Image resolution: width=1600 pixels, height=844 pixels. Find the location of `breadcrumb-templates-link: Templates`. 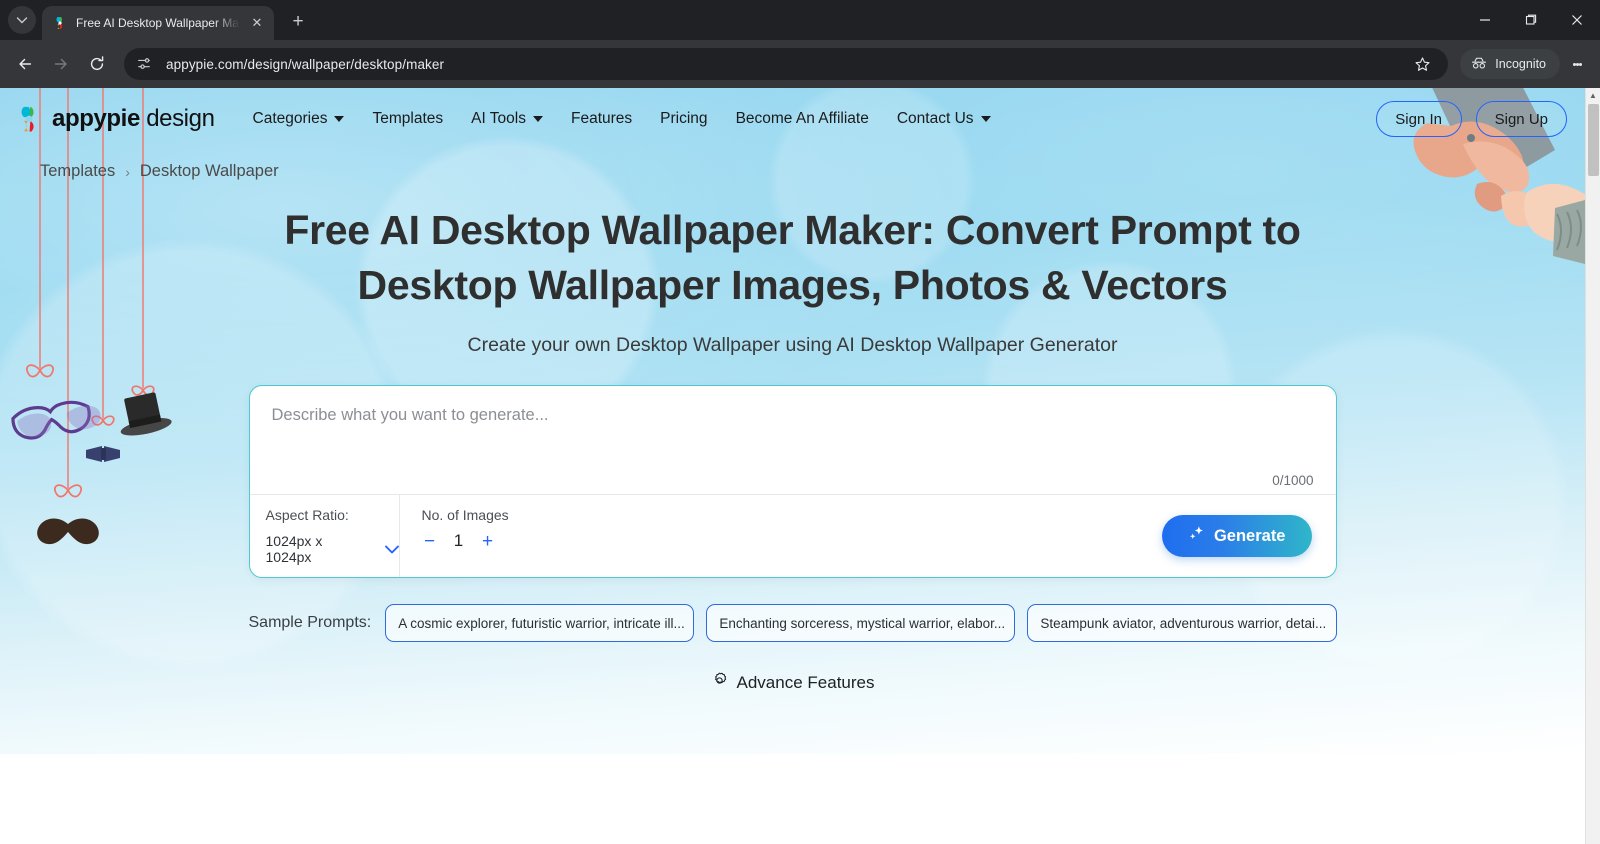

breadcrumb-templates-link: Templates is located at coordinates (77, 171).